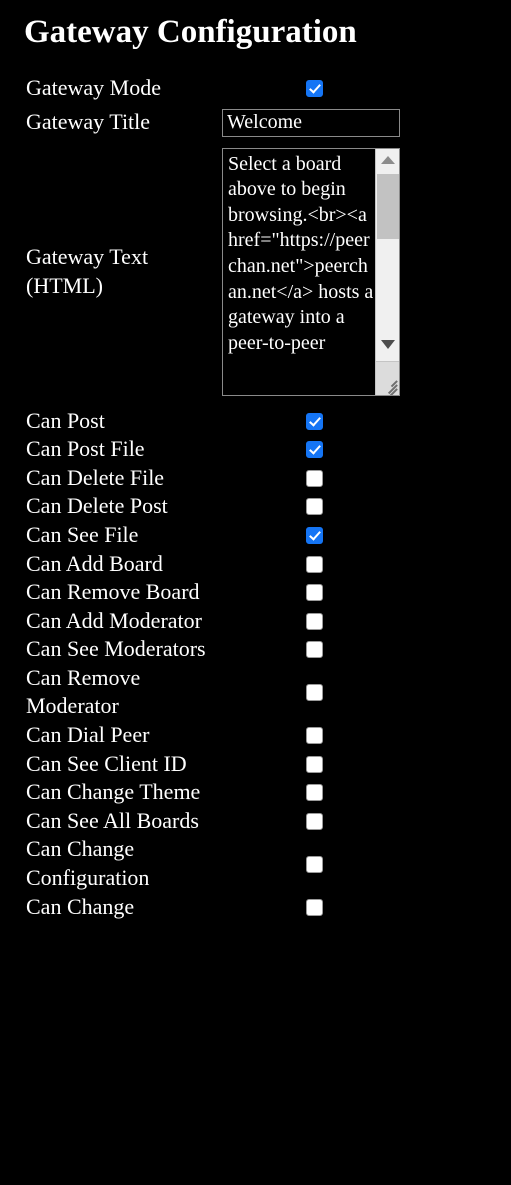 This screenshot has width=511, height=1185. What do you see at coordinates (116, 649) in the screenshot?
I see `permission-label: Can See Moderators` at bounding box center [116, 649].